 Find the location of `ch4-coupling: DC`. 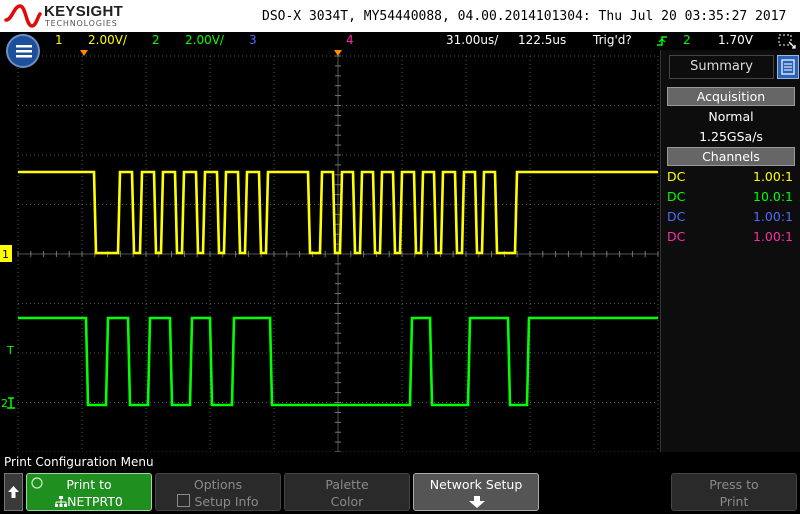

ch4-coupling: DC is located at coordinates (676, 236).